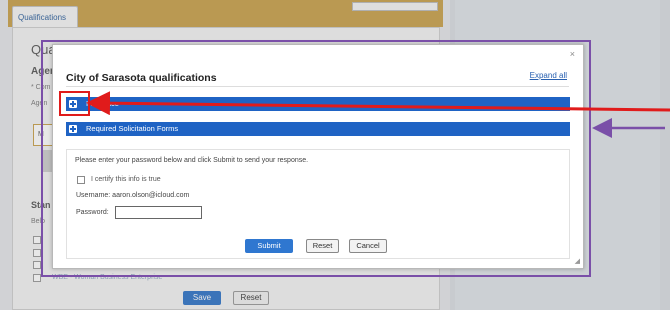  I want to click on title-divider, so click(317, 86).